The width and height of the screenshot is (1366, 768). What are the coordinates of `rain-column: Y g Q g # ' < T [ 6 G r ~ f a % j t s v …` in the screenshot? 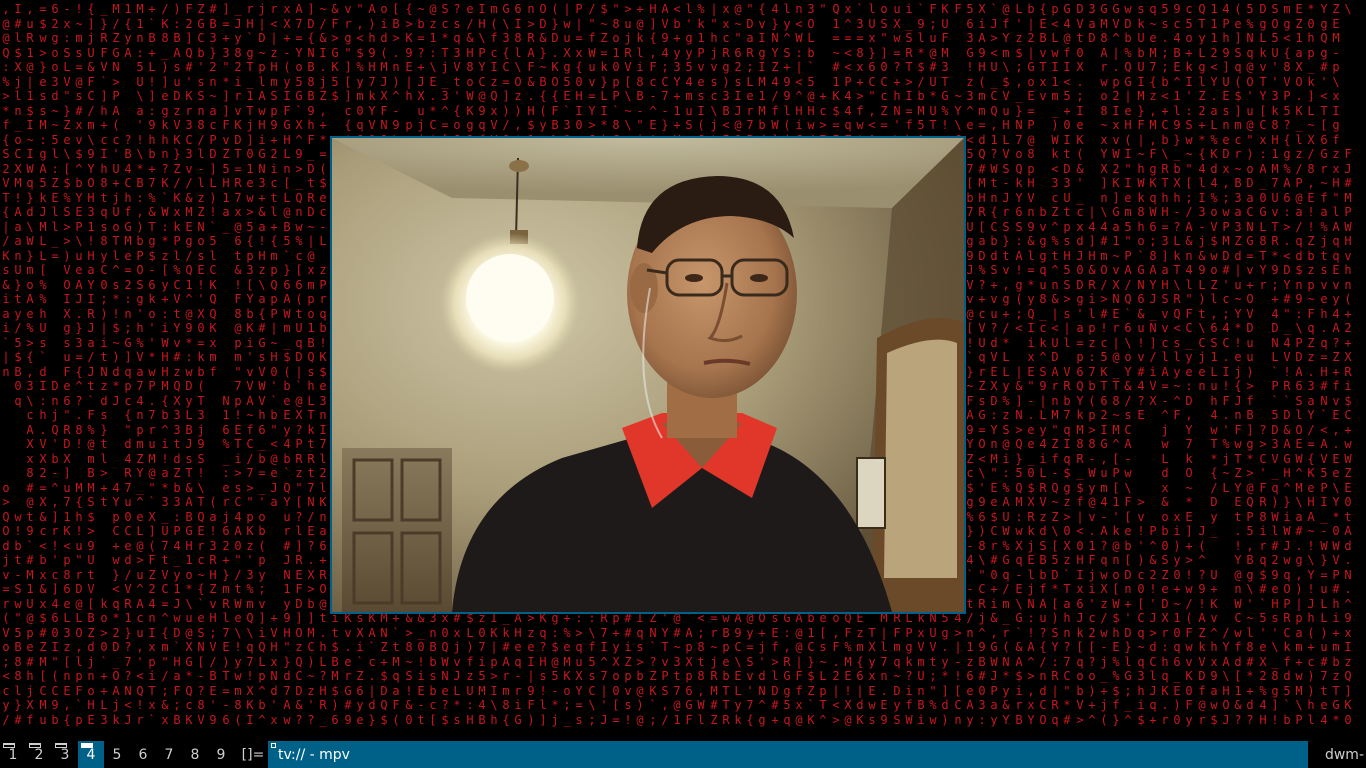 It's located at (1324, 364).